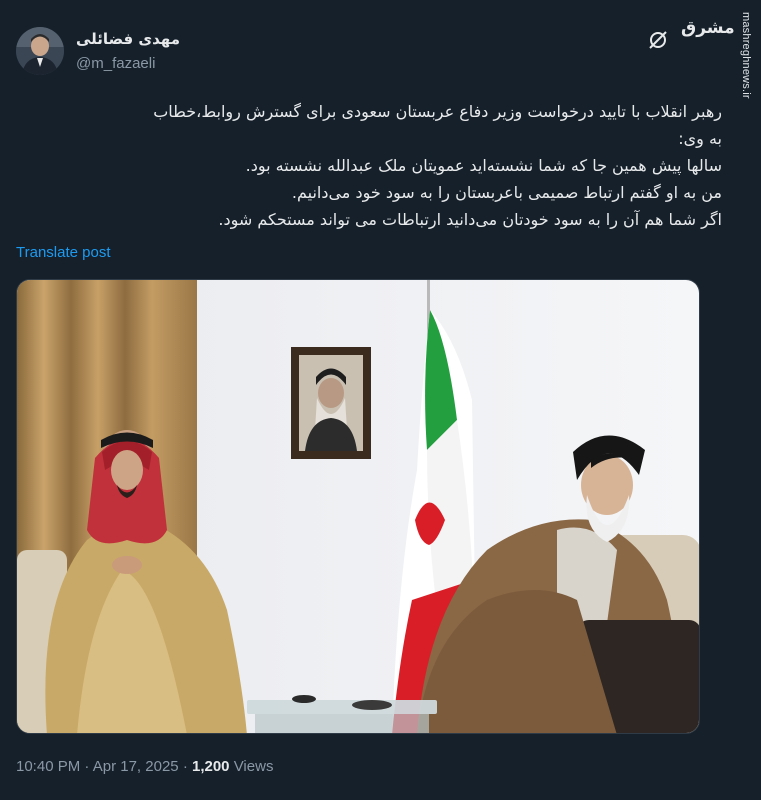 Image resolution: width=761 pixels, height=800 pixels. What do you see at coordinates (658, 40) in the screenshot?
I see `slashed-circle-icon` at bounding box center [658, 40].